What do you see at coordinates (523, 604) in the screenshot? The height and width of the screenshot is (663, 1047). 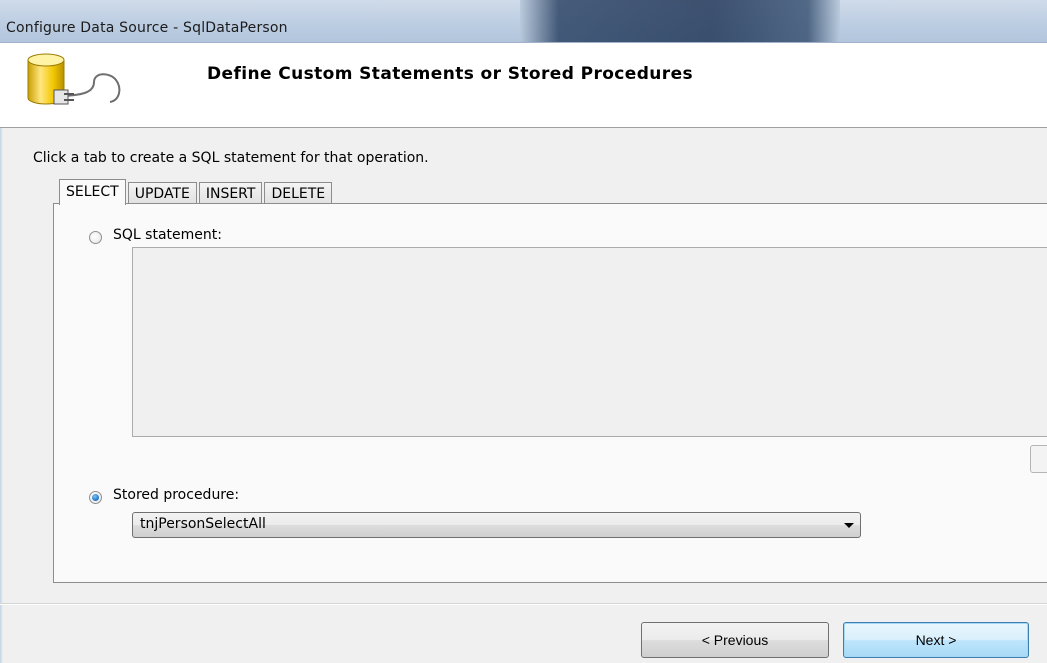 I see `footer-divider` at bounding box center [523, 604].